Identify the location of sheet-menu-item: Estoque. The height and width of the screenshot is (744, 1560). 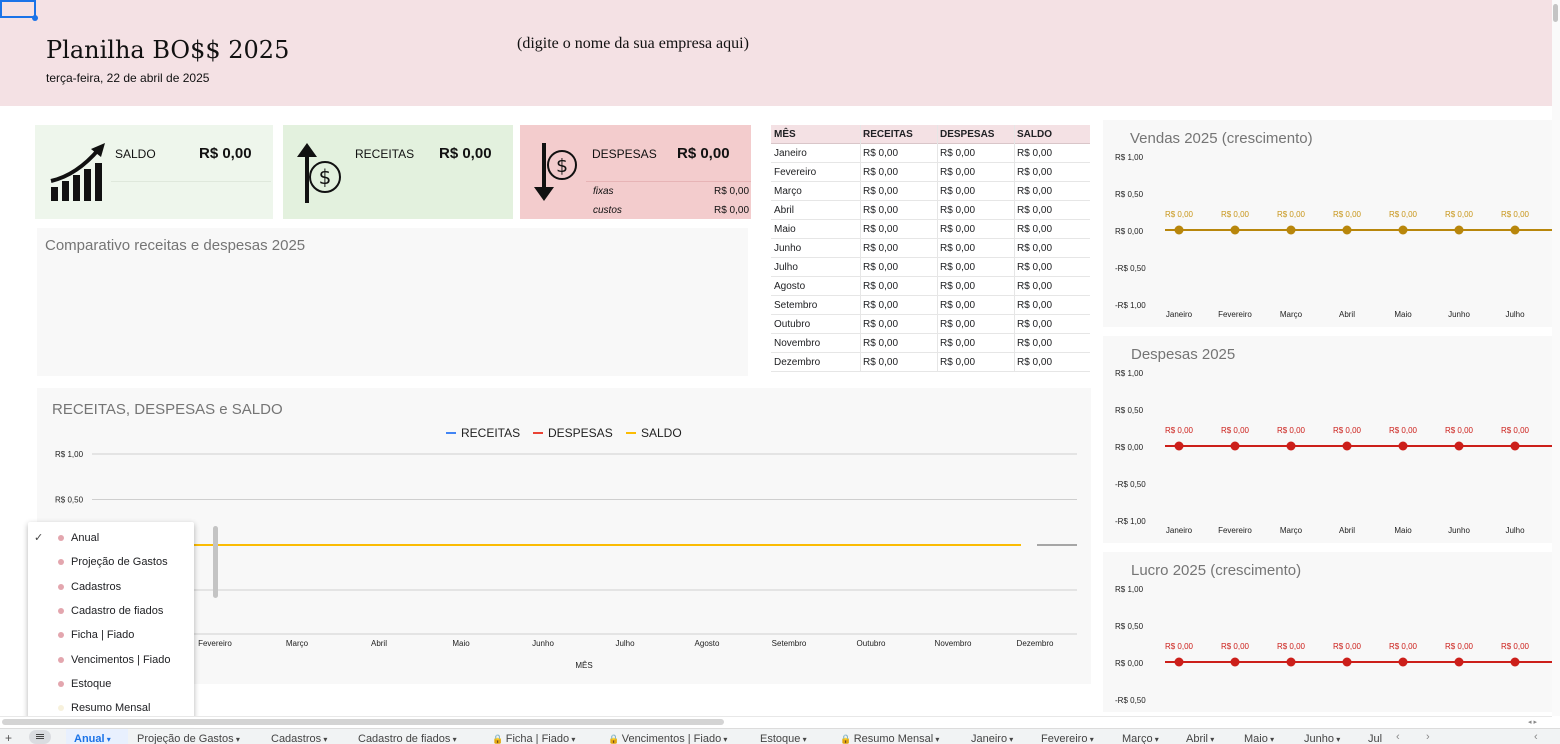
(108, 685).